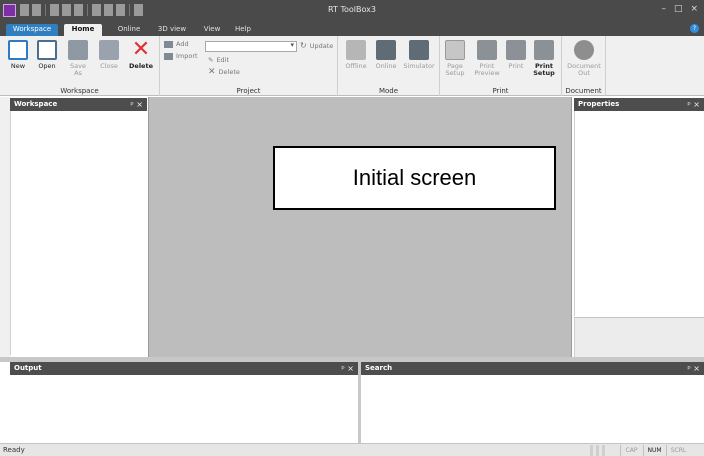 The height and width of the screenshot is (456, 704). What do you see at coordinates (184, 368) in the screenshot?
I see `output-panel-header: Output ᵖ ×` at bounding box center [184, 368].